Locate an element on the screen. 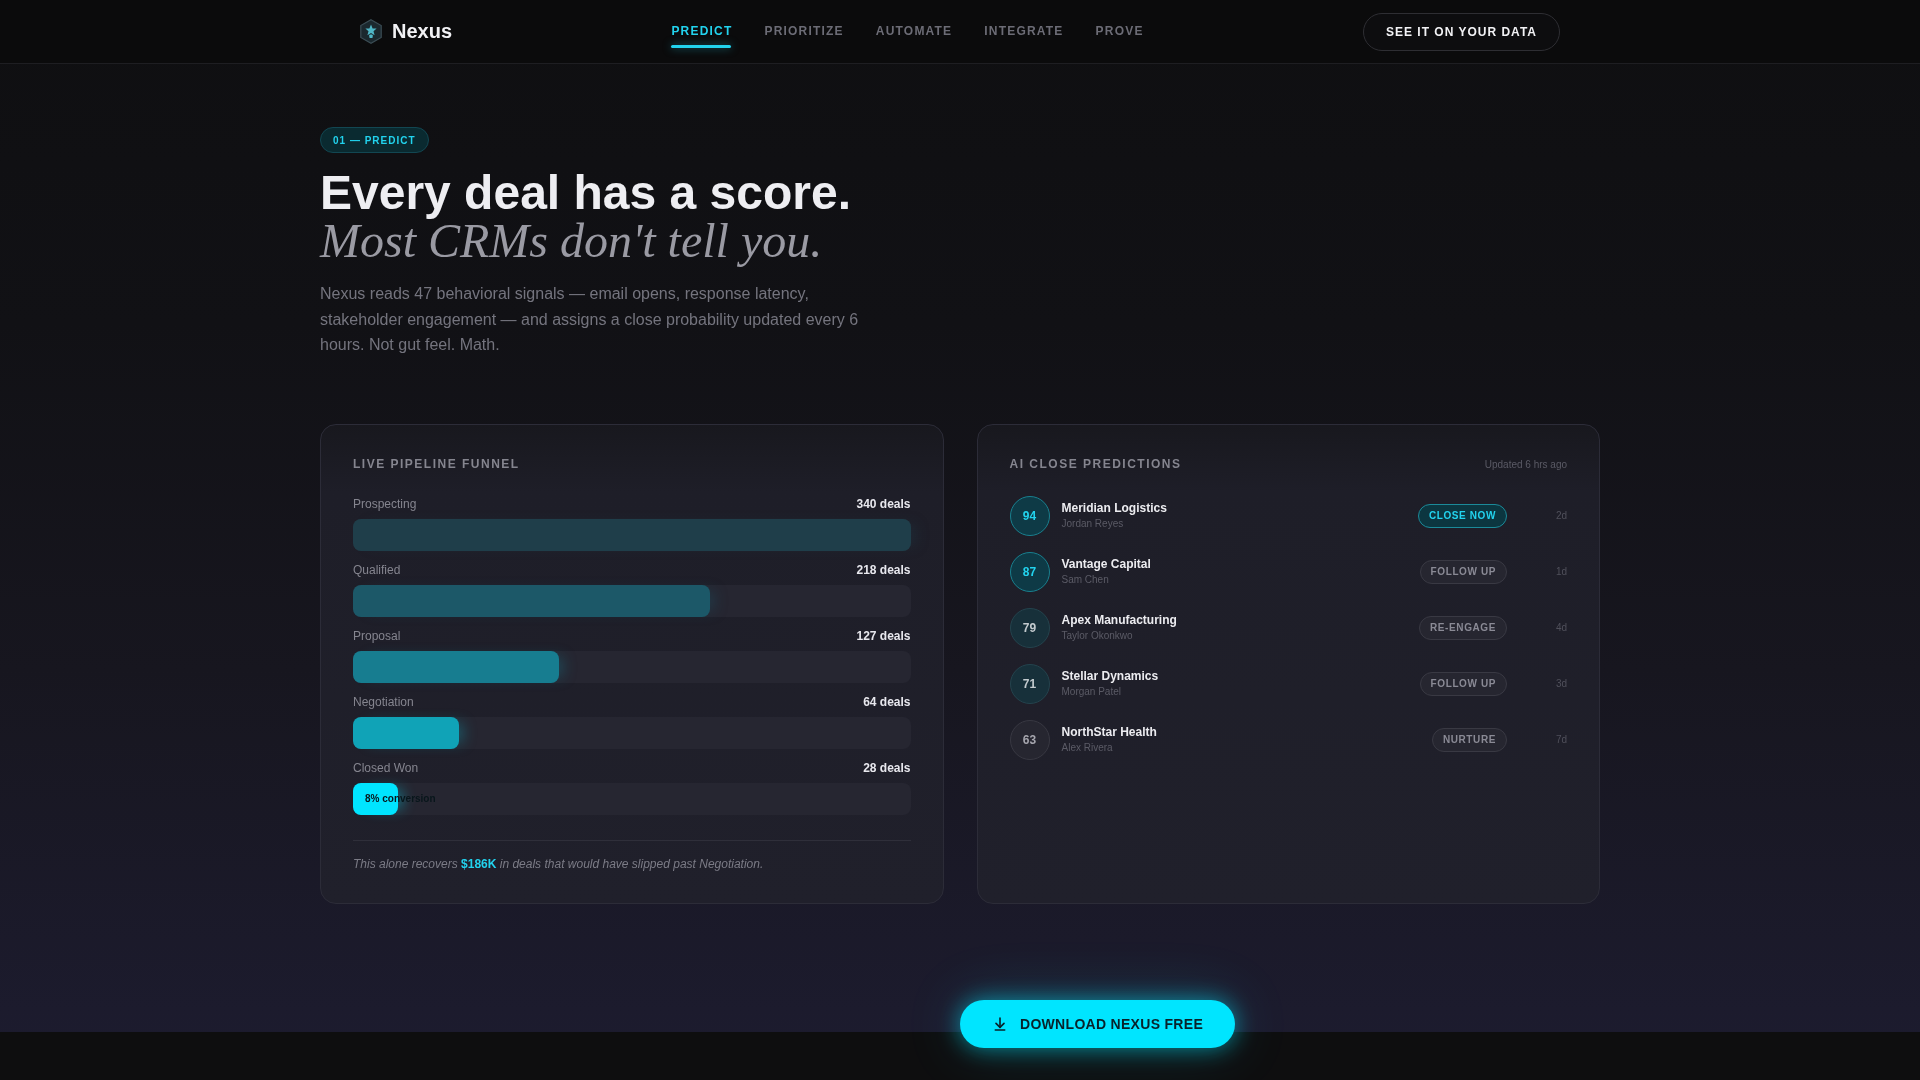 The height and width of the screenshot is (1080, 1920). stage-name: Proposal is located at coordinates (377, 635).